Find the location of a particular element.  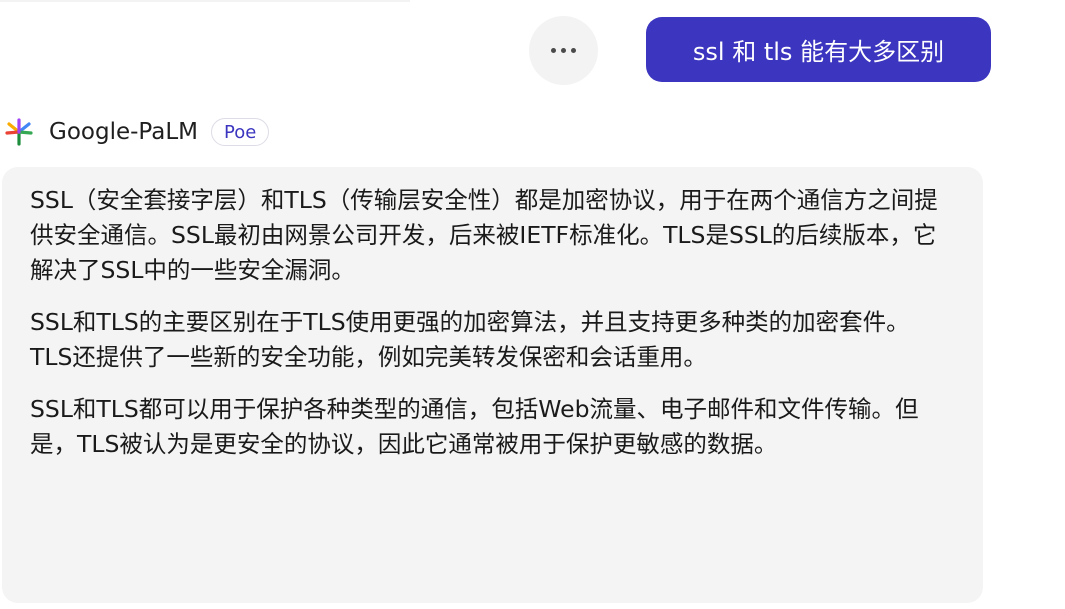

message-more-options-button is located at coordinates (563, 50).